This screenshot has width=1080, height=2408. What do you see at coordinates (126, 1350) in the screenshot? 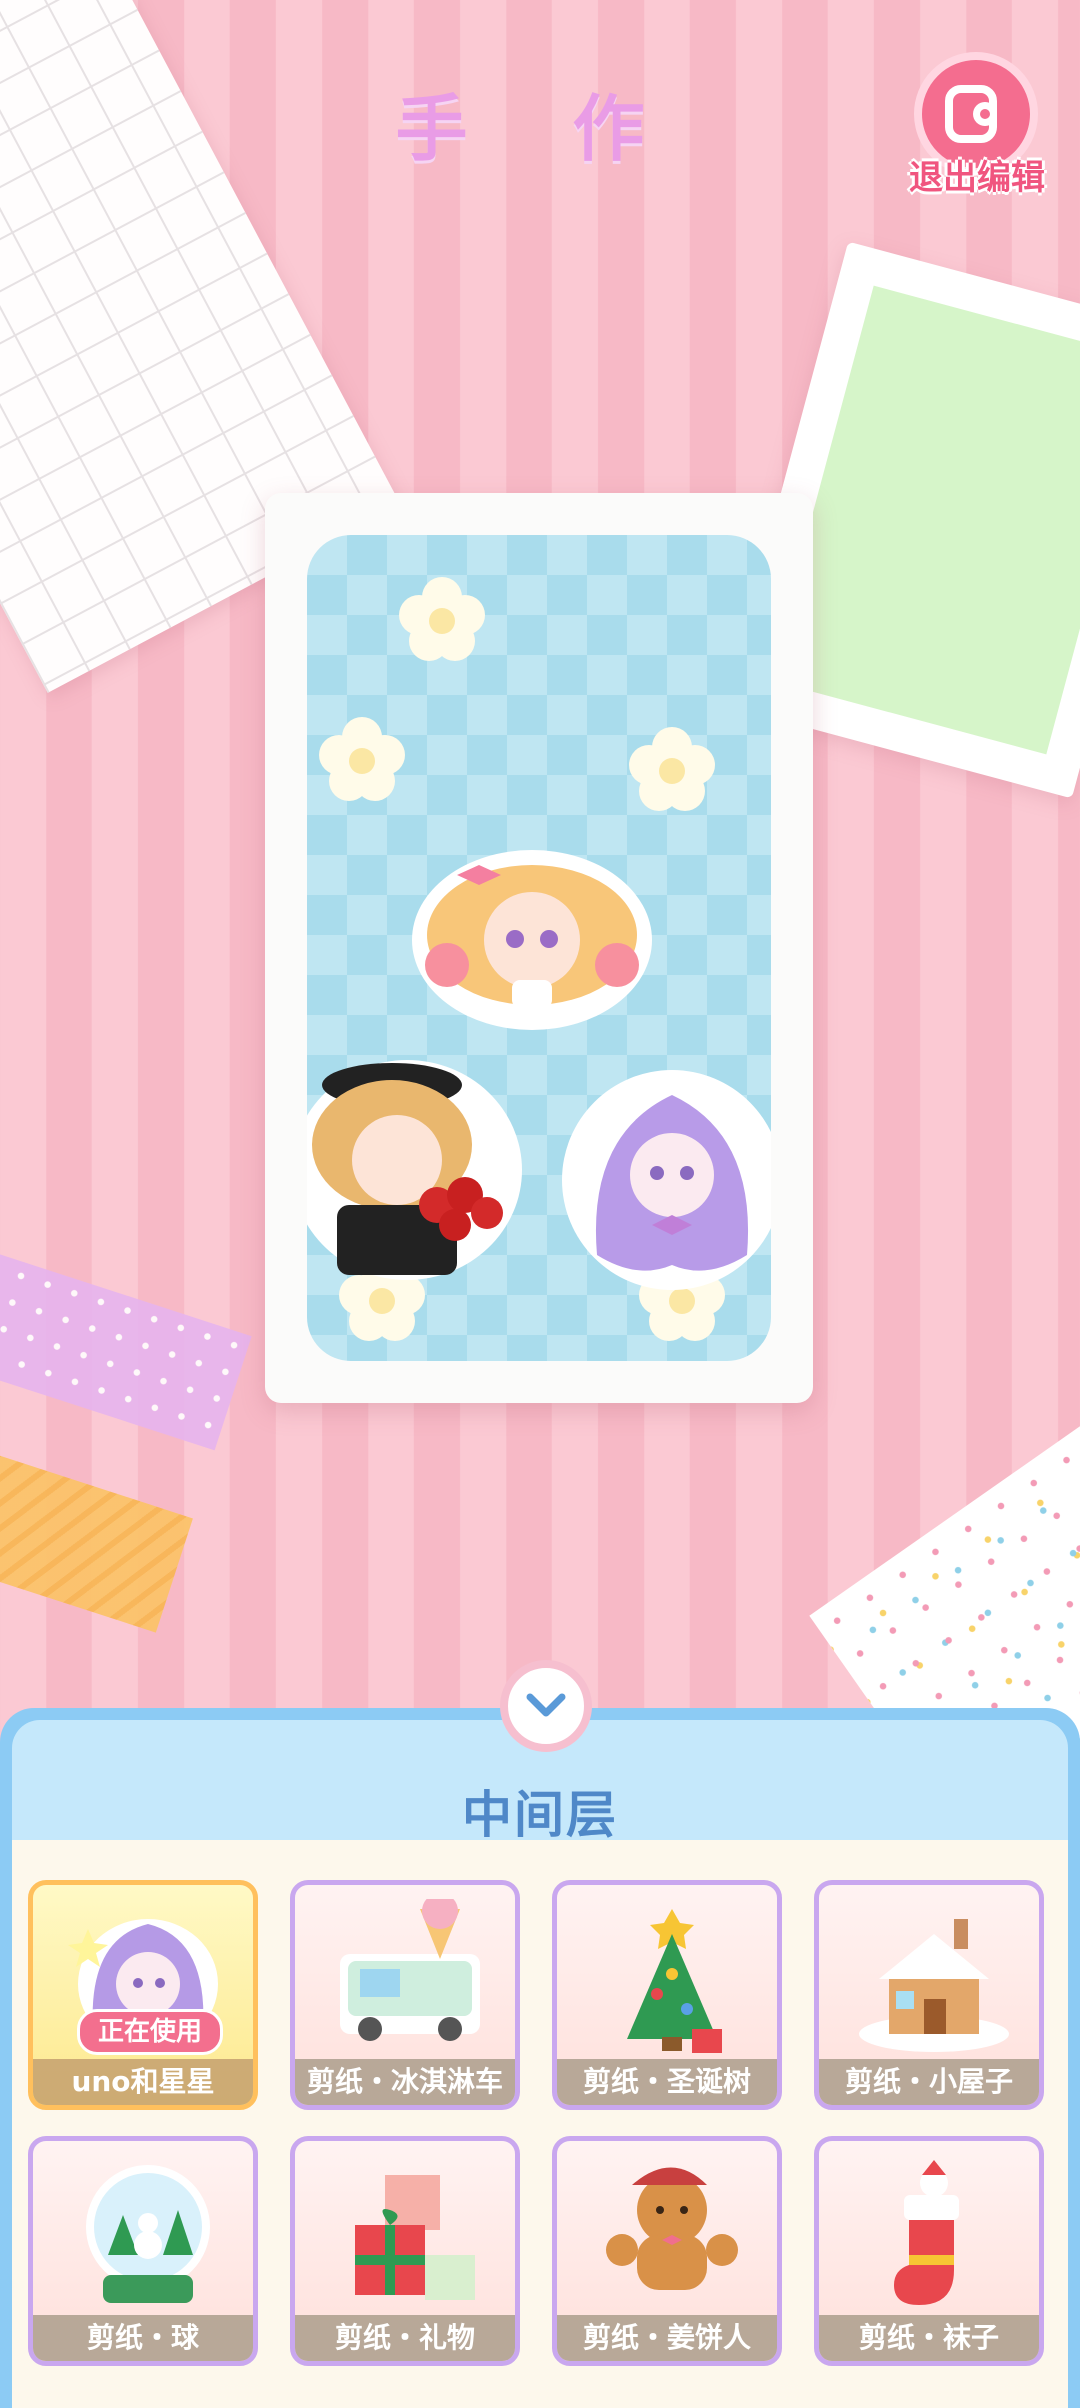
I see `washi-tape-purple` at bounding box center [126, 1350].